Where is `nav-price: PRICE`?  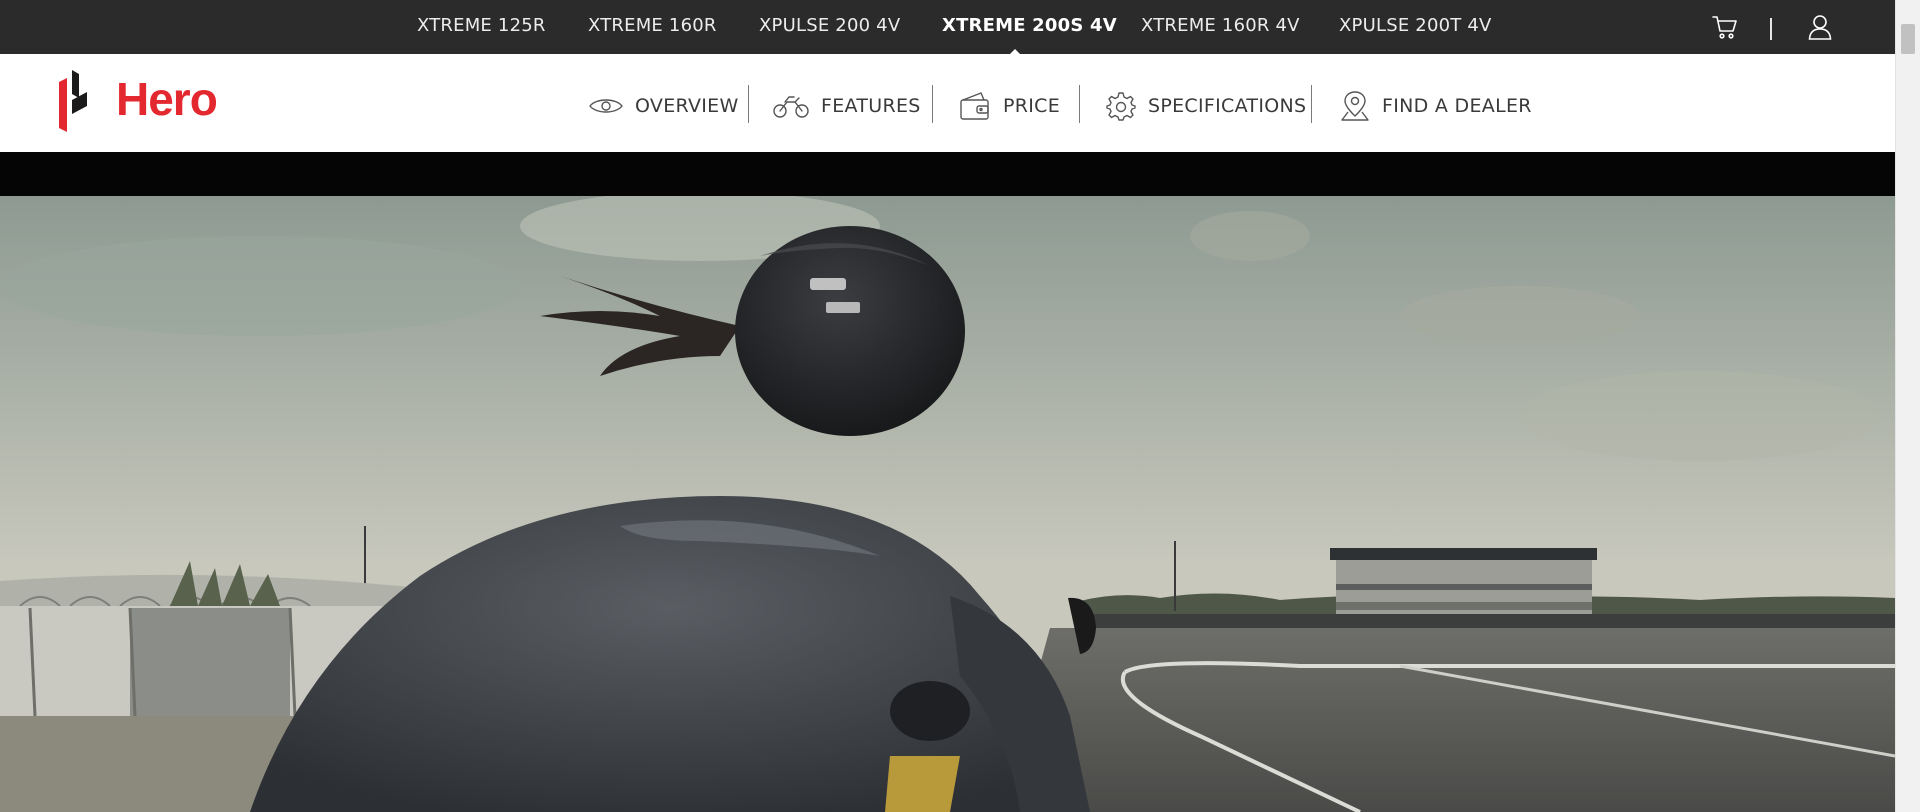 nav-price: PRICE is located at coordinates (1009, 106).